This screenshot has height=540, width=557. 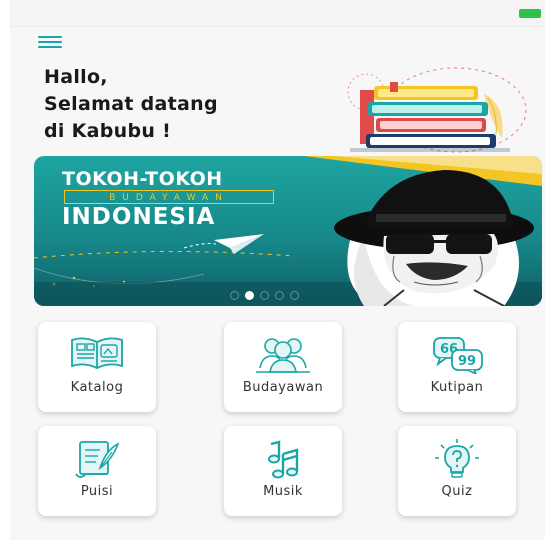 What do you see at coordinates (283, 491) in the screenshot?
I see `menu-label-musik: Musik` at bounding box center [283, 491].